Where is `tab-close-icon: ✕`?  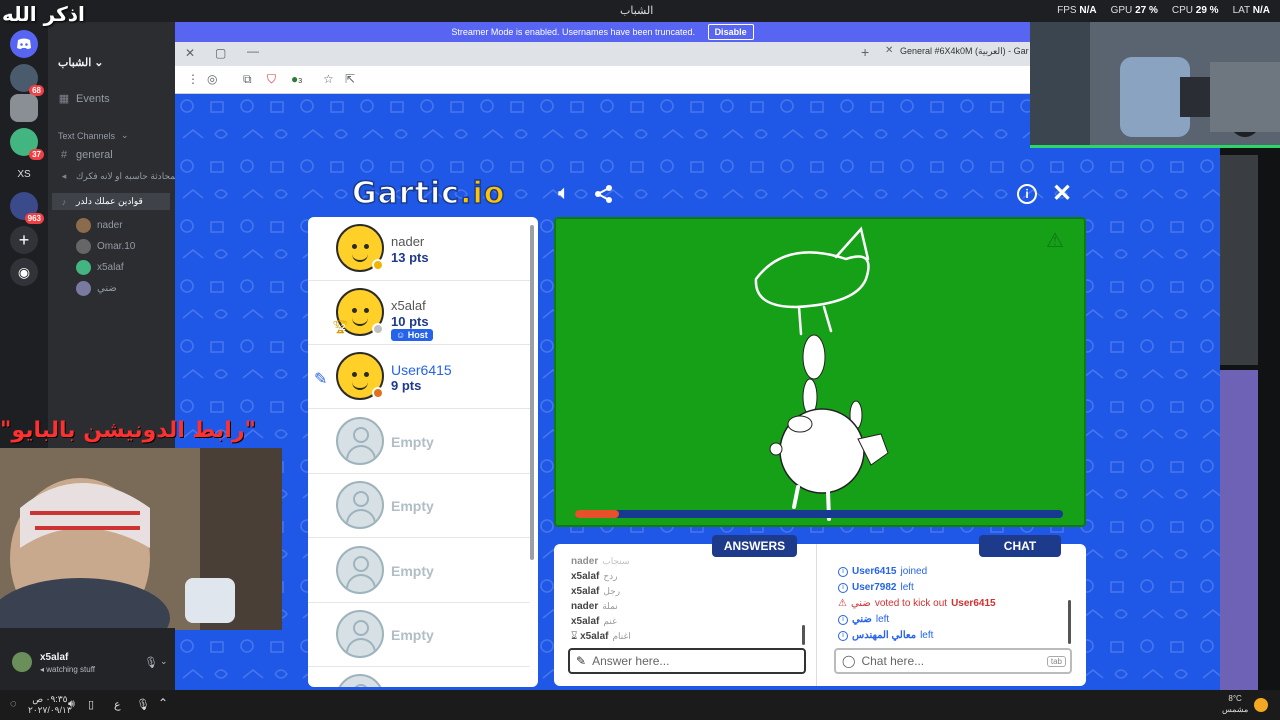 tab-close-icon: ✕ is located at coordinates (889, 50).